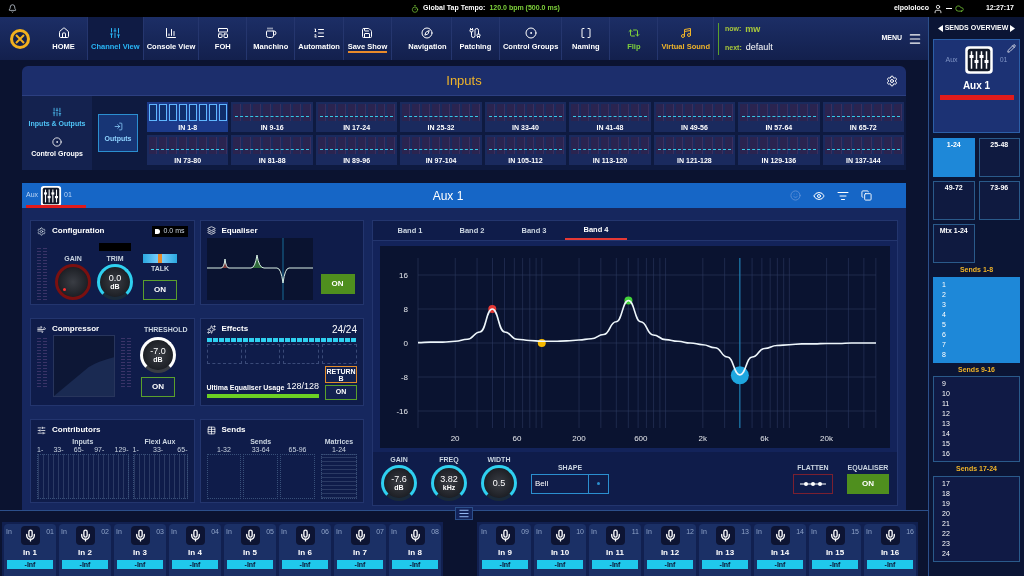 Image resolution: width=1024 pixels, height=576 pixels. What do you see at coordinates (302, 386) in the screenshot?
I see `usage-count: 128/128` at bounding box center [302, 386].